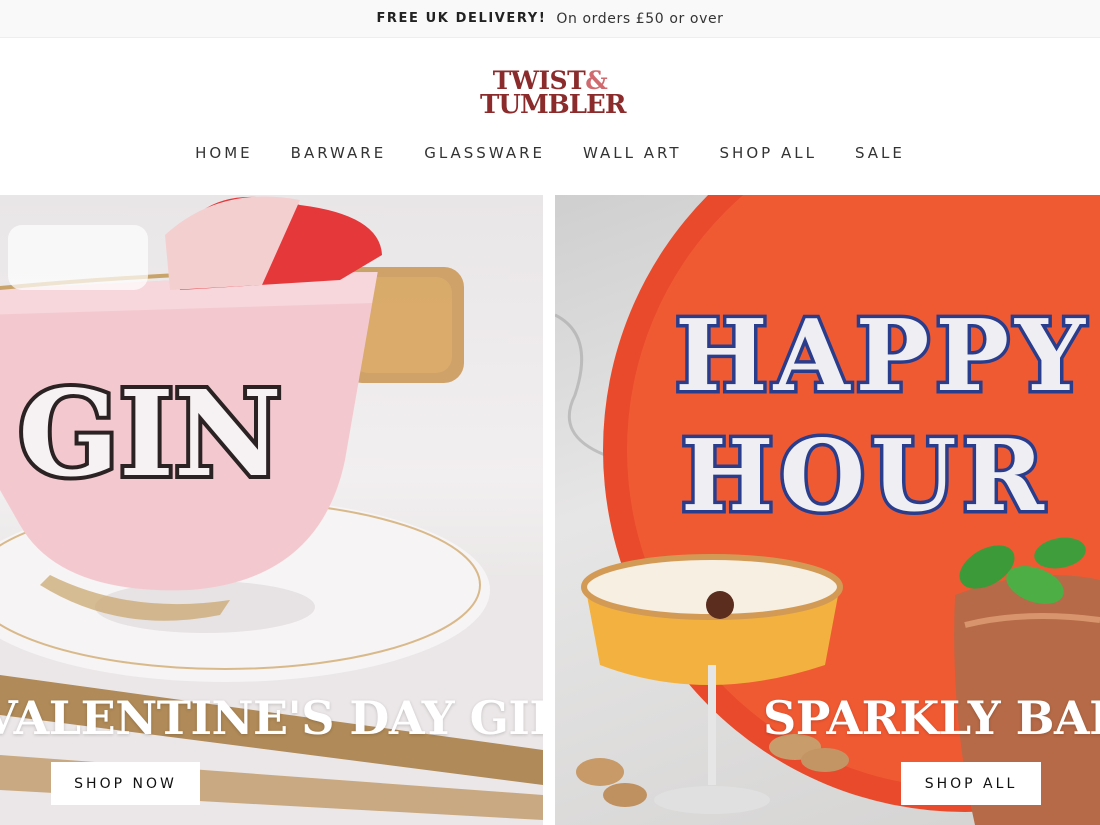  I want to click on logo-word-tumbler: TUMBLER, so click(553, 105).